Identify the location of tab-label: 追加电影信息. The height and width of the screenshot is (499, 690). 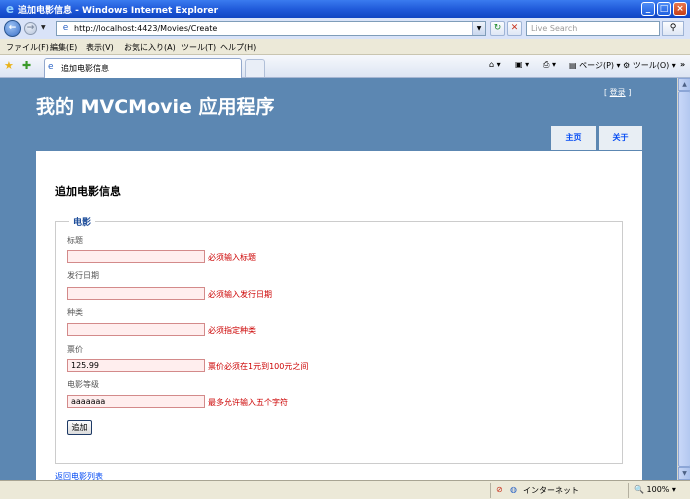
(85, 68).